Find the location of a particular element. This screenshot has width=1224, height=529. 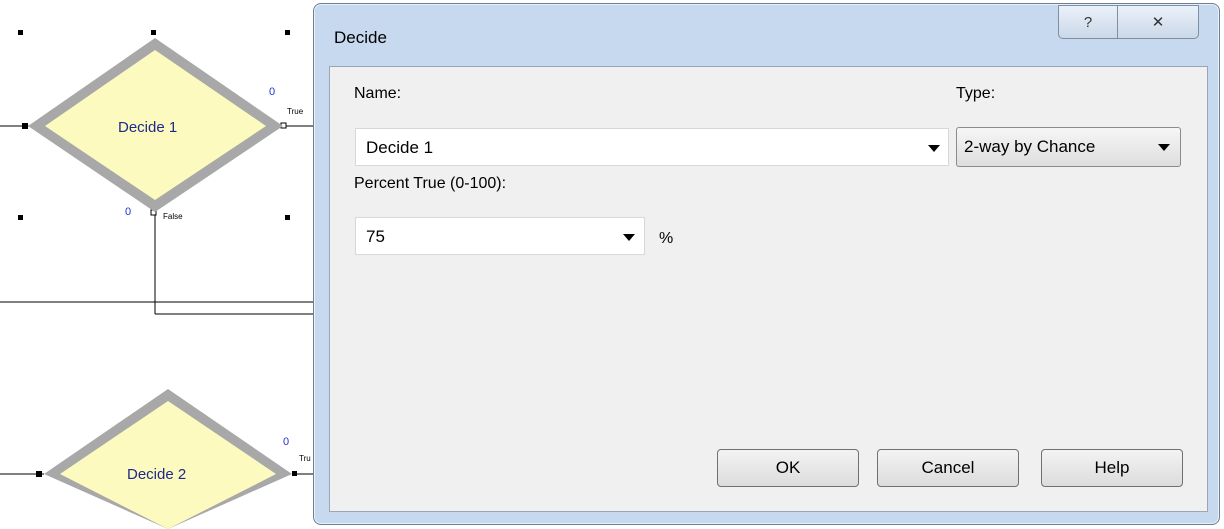

help-icon: ? is located at coordinates (1088, 22).